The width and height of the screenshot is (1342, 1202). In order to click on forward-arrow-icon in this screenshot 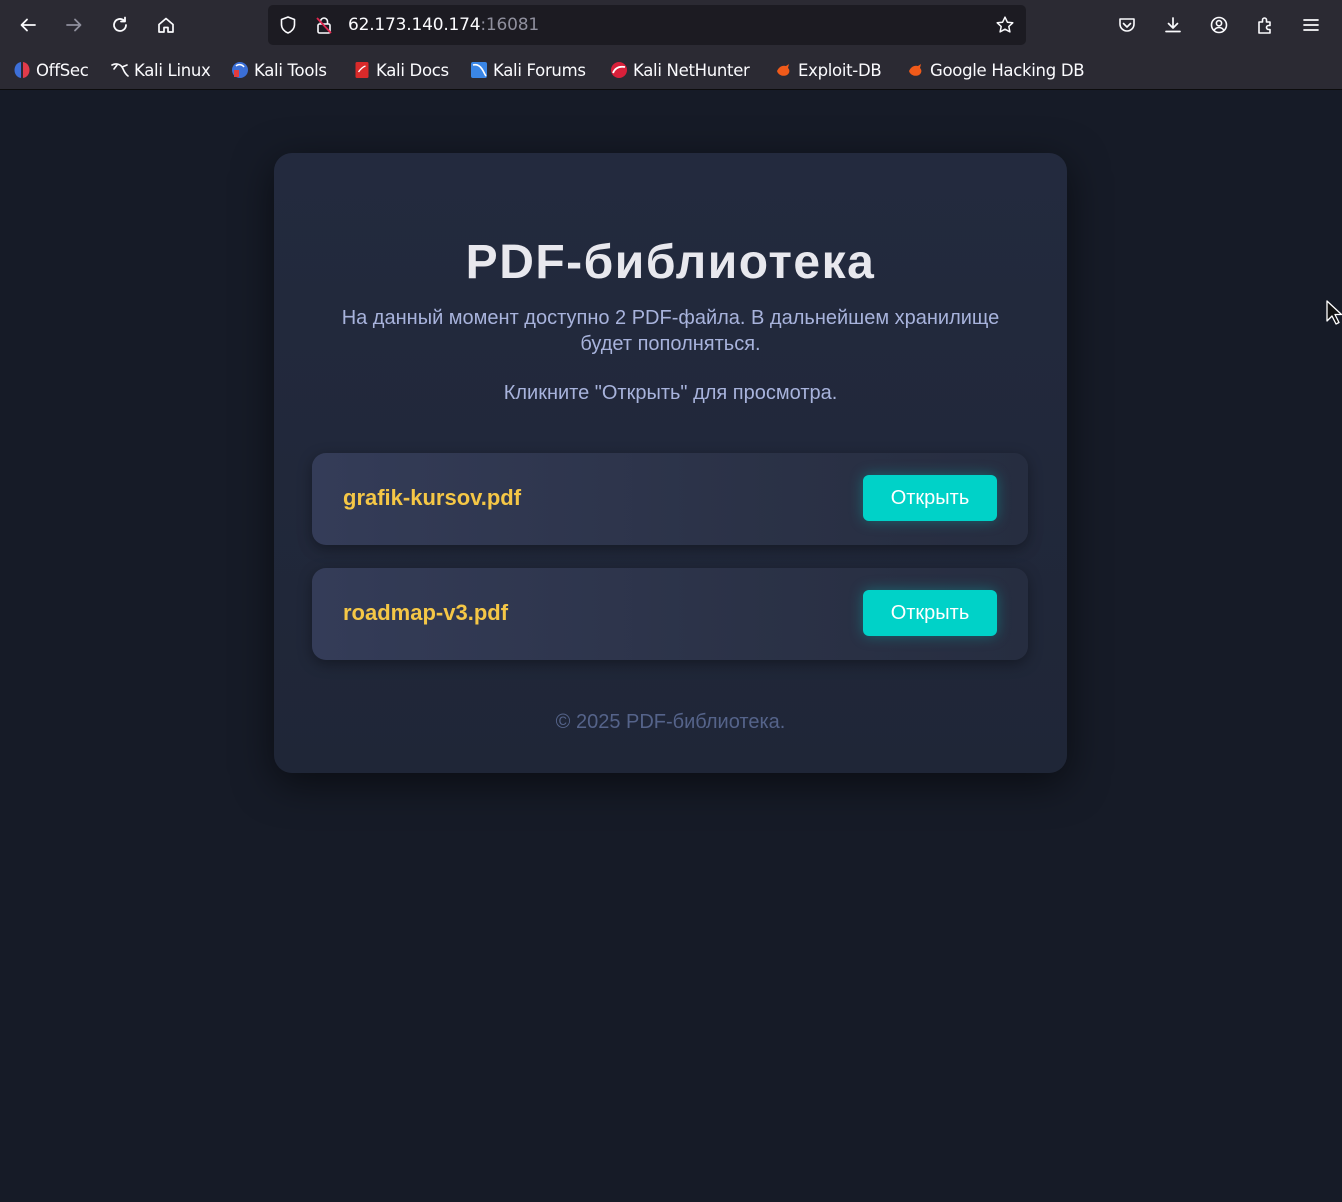, I will do `click(74, 25)`.